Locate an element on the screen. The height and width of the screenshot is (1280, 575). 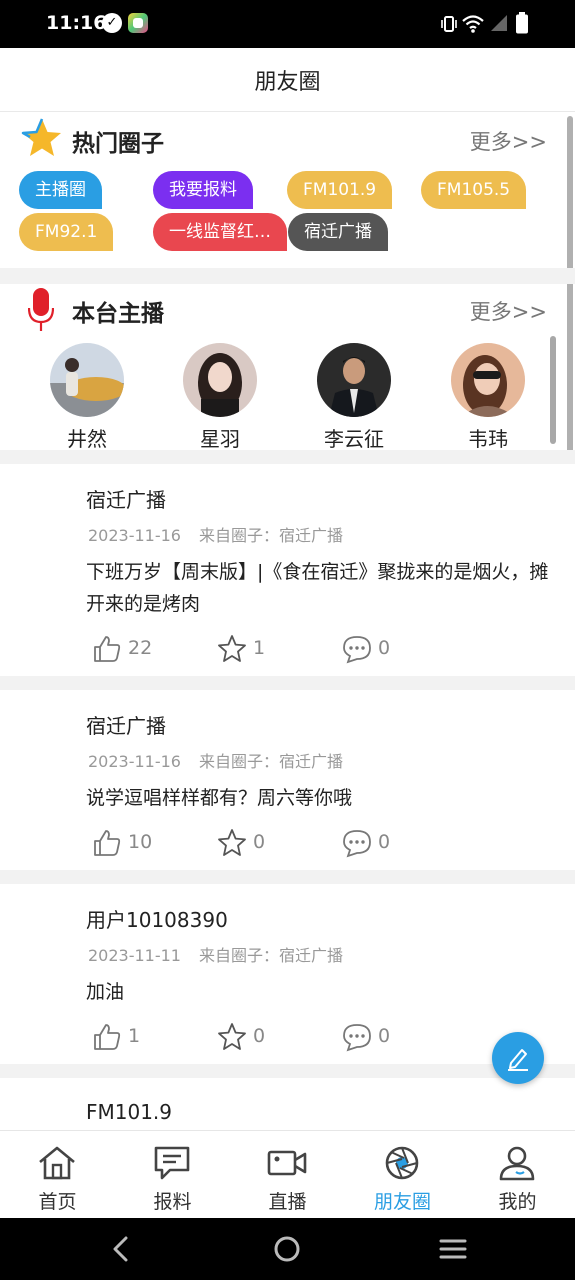
wifi-icon is located at coordinates (473, 24).